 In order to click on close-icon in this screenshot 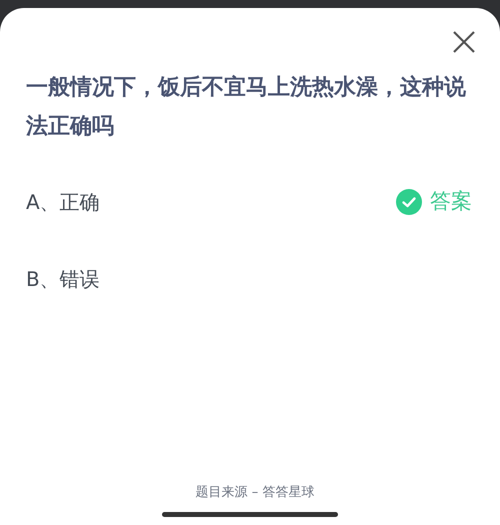, I will do `click(464, 42)`.